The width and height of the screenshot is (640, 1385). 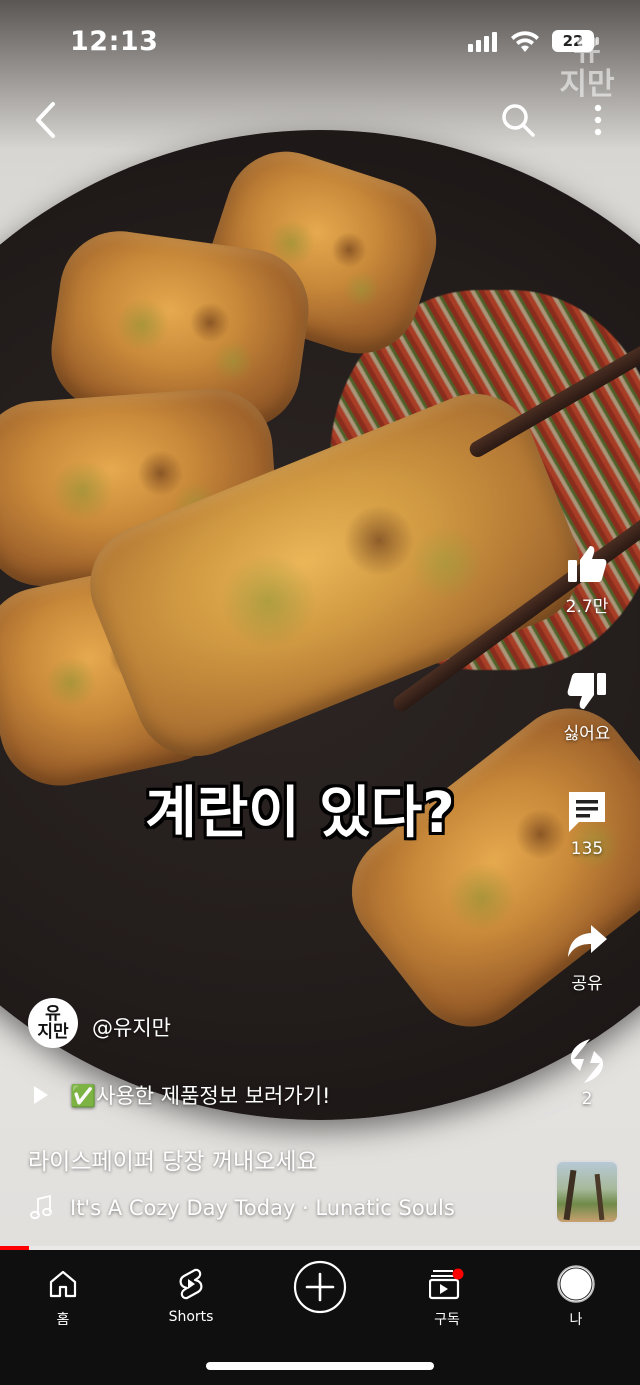 I want to click on nav-you-label: 나, so click(x=576, y=1320).